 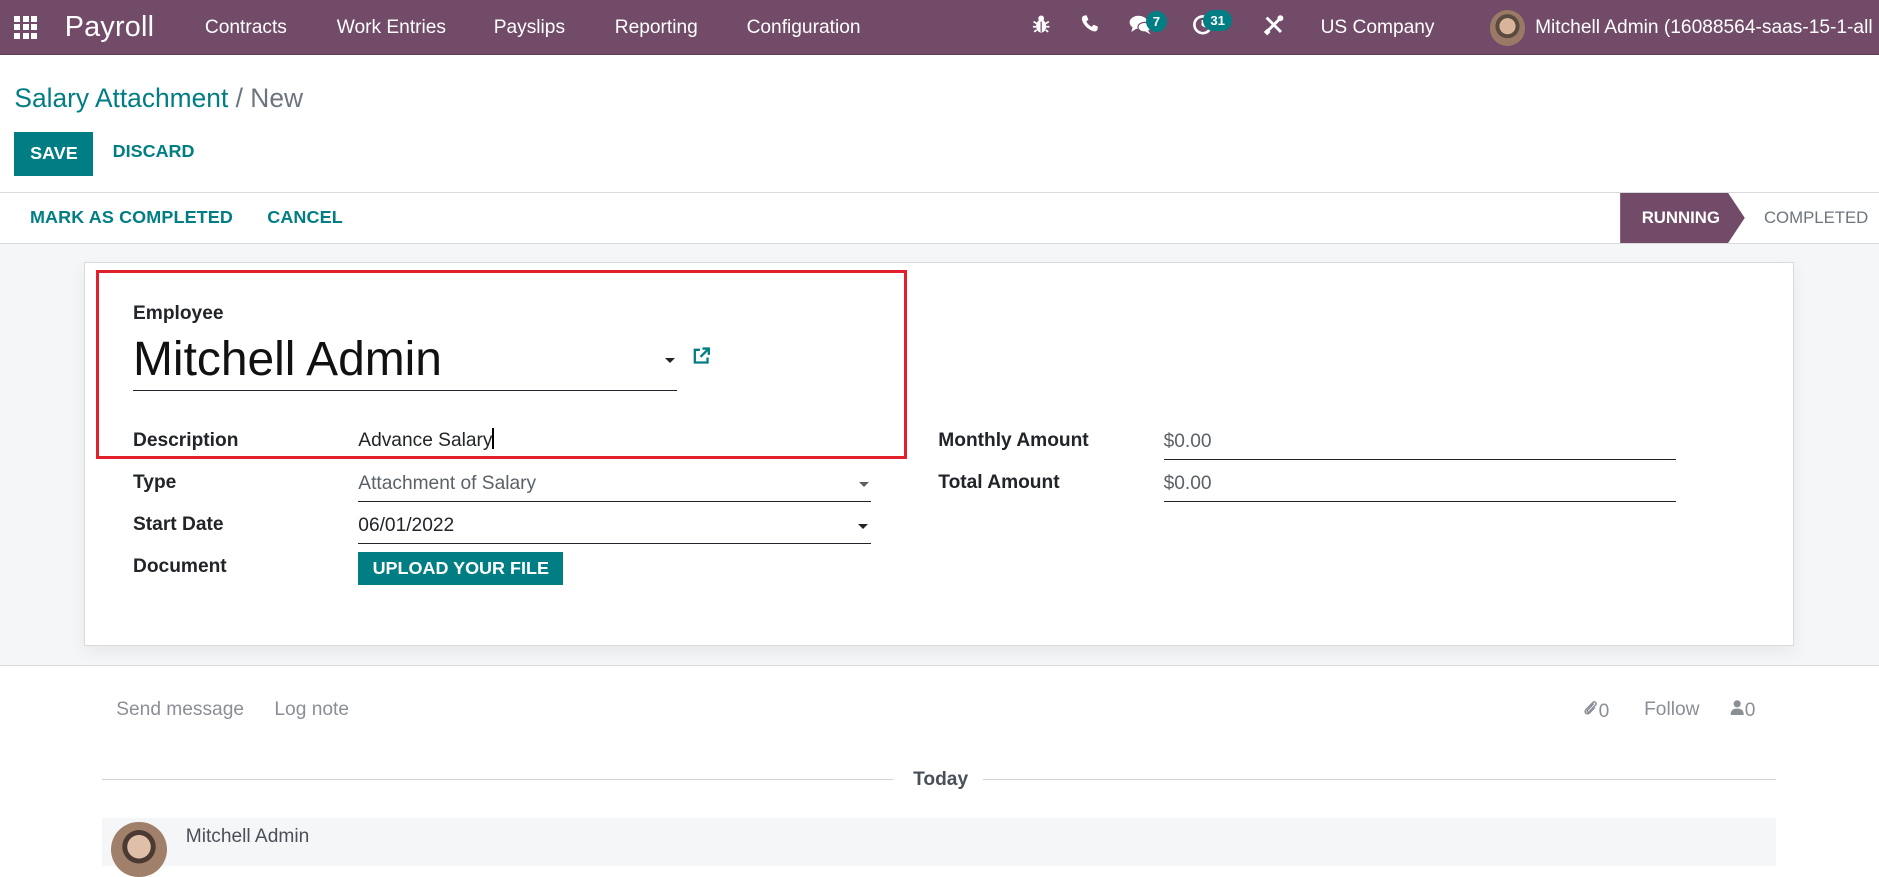 What do you see at coordinates (1671, 710) in the screenshot?
I see `follow-button: Follow` at bounding box center [1671, 710].